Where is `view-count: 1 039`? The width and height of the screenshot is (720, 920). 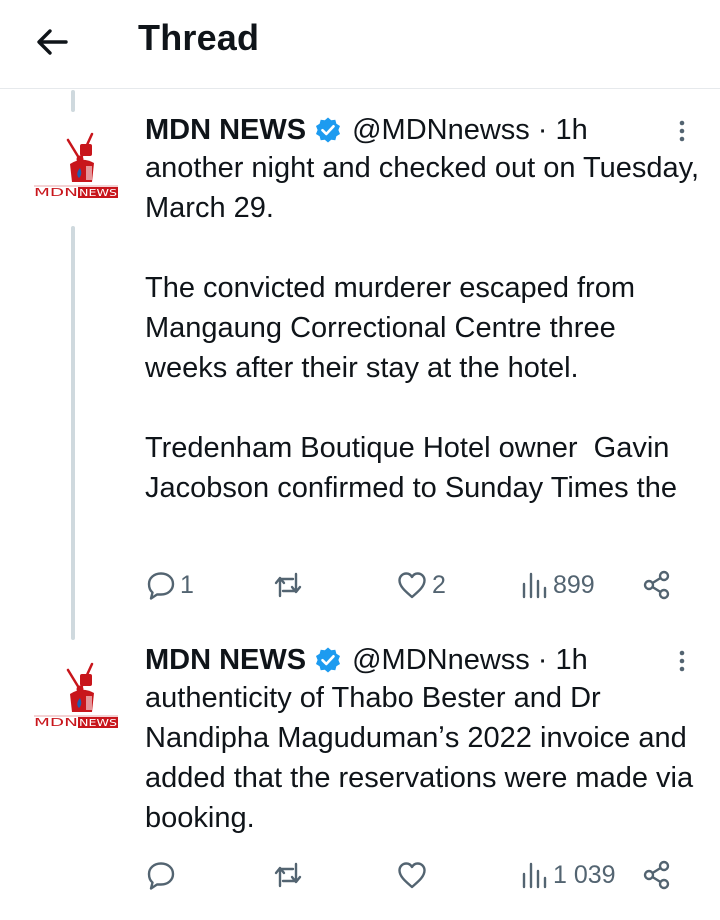
view-count: 1 039 is located at coordinates (584, 874).